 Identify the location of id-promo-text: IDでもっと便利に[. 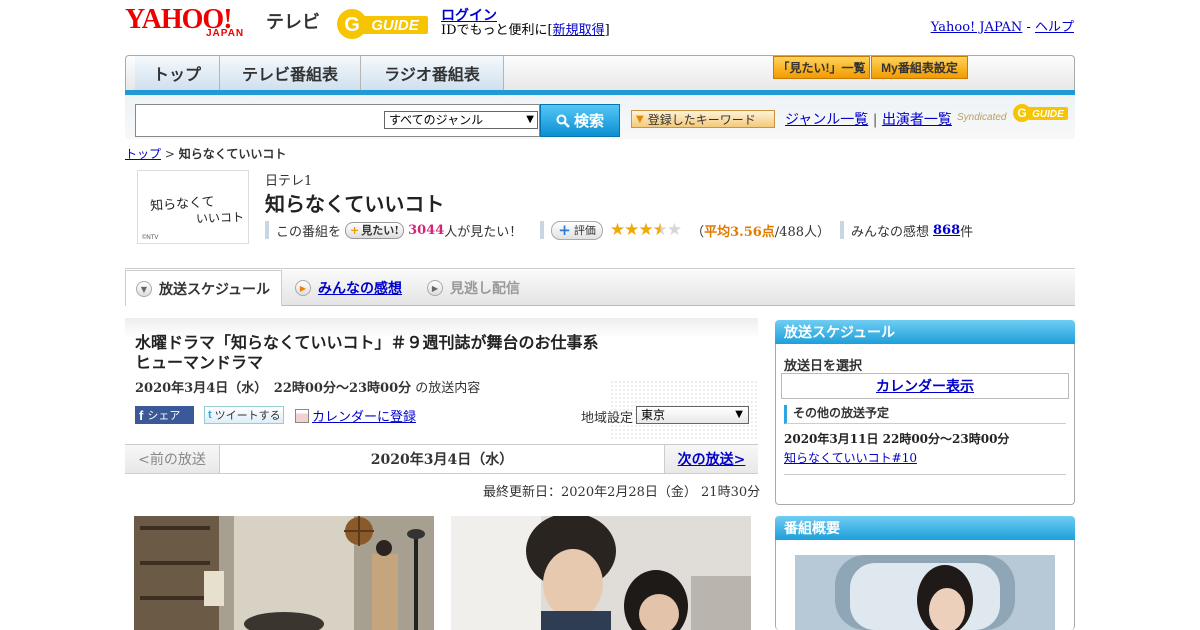
(497, 30).